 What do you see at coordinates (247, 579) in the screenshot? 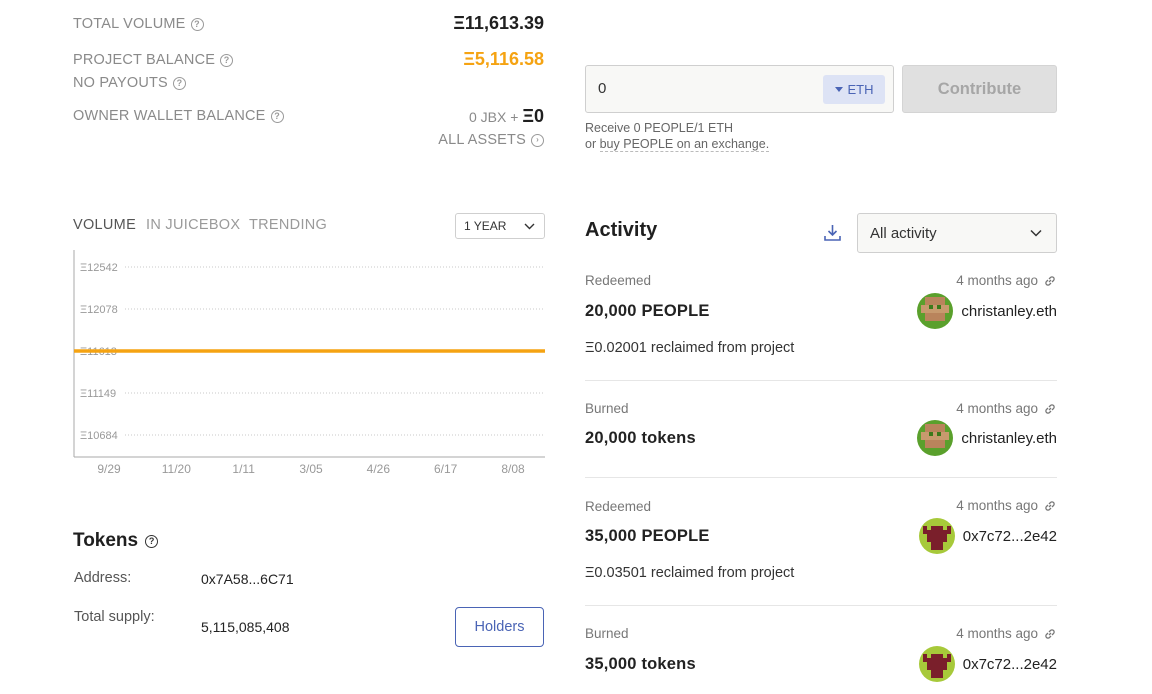
I see `address-value: 0x7A58...6C71` at bounding box center [247, 579].